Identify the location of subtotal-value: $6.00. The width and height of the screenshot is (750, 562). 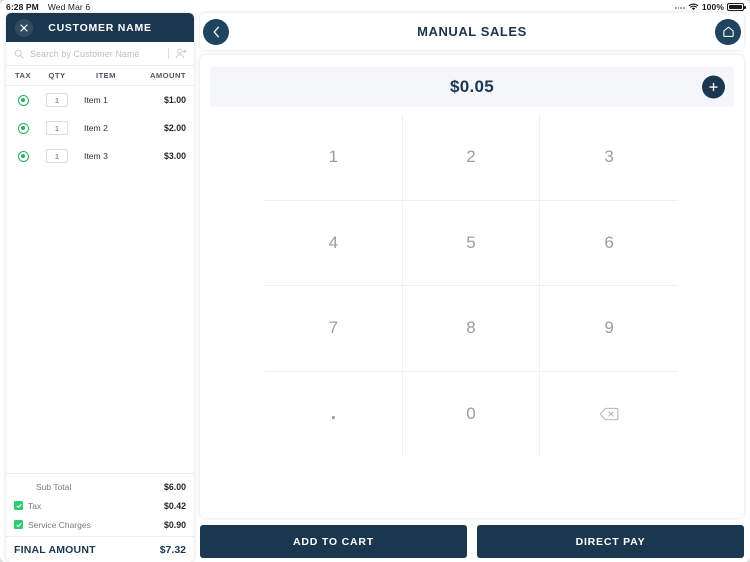
(174, 486).